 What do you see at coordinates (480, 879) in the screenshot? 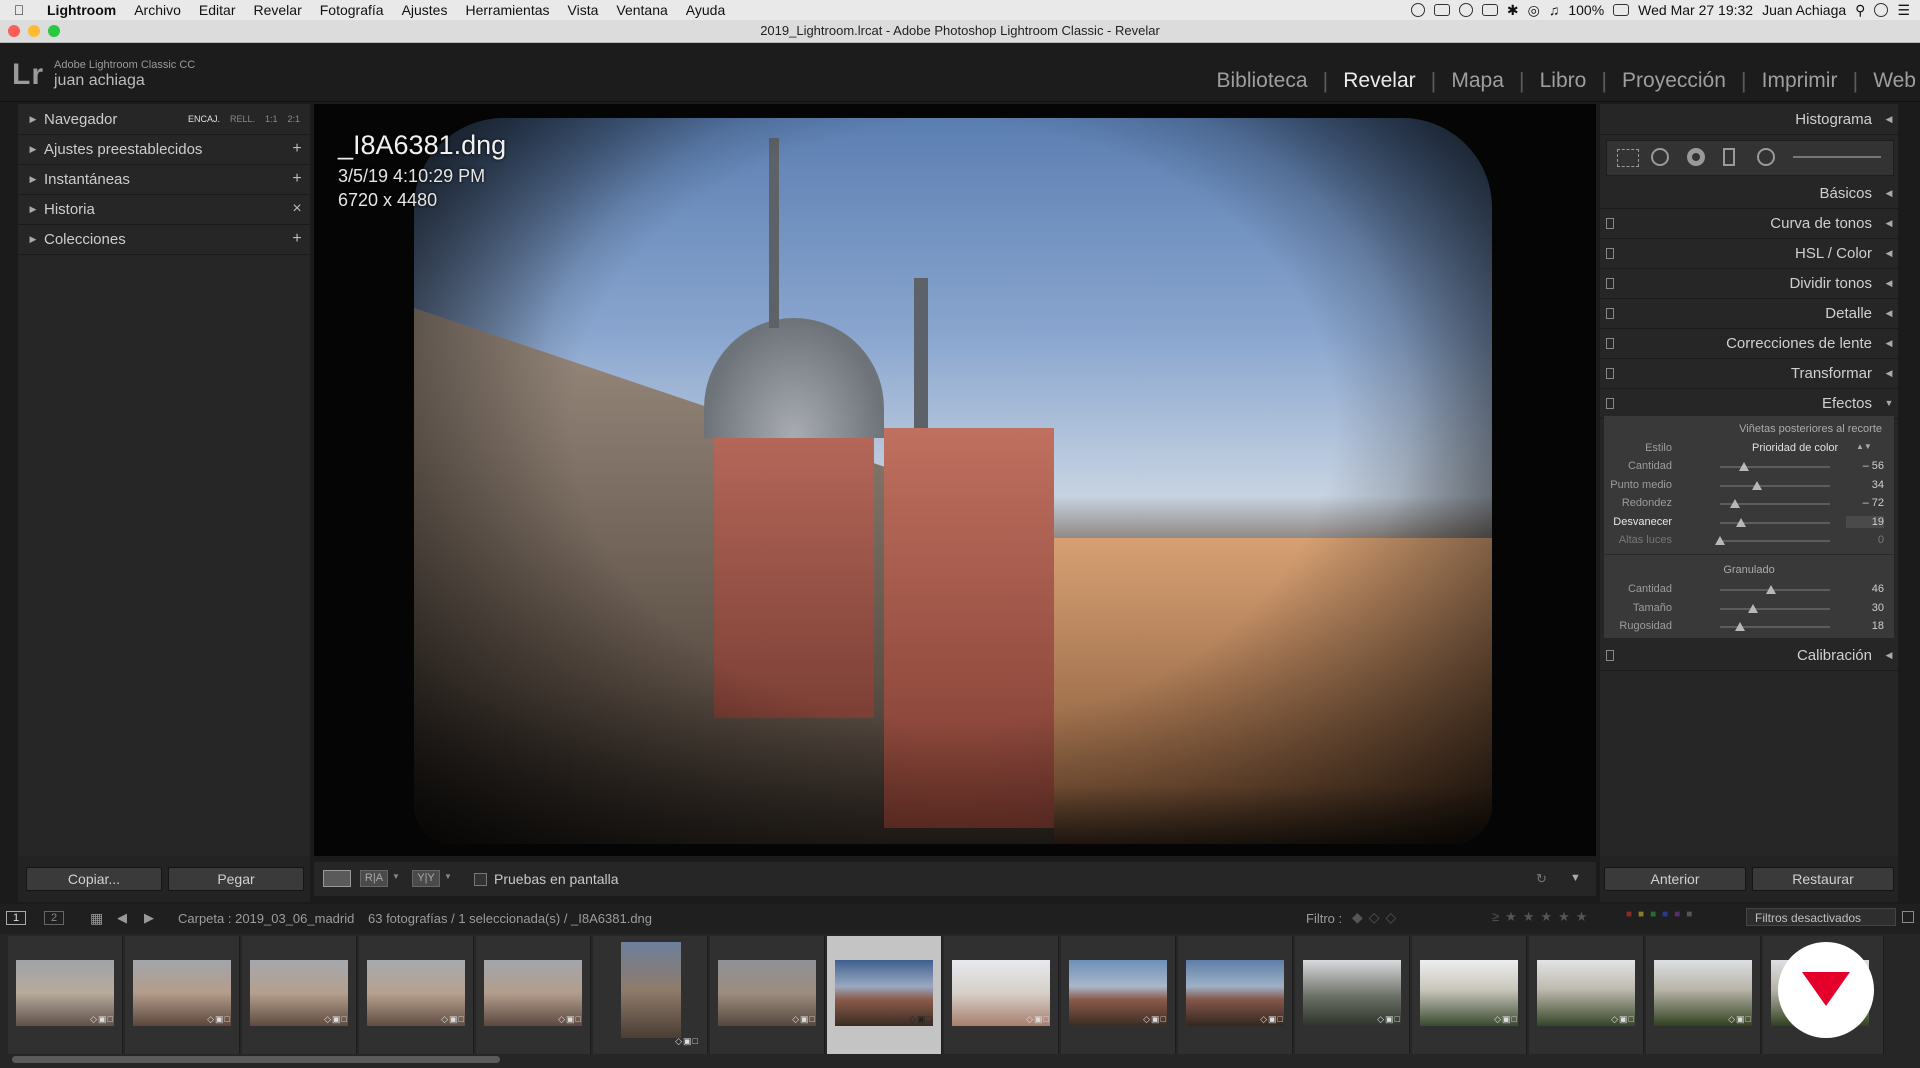
I see `soft-proofing-checkbox` at bounding box center [480, 879].